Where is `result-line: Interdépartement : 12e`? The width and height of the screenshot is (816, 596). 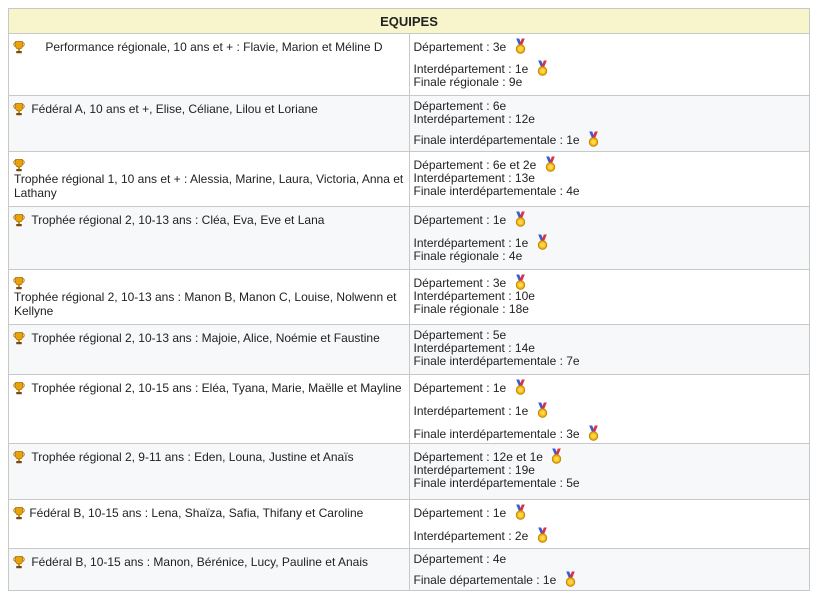 result-line: Interdépartement : 12e is located at coordinates (610, 119).